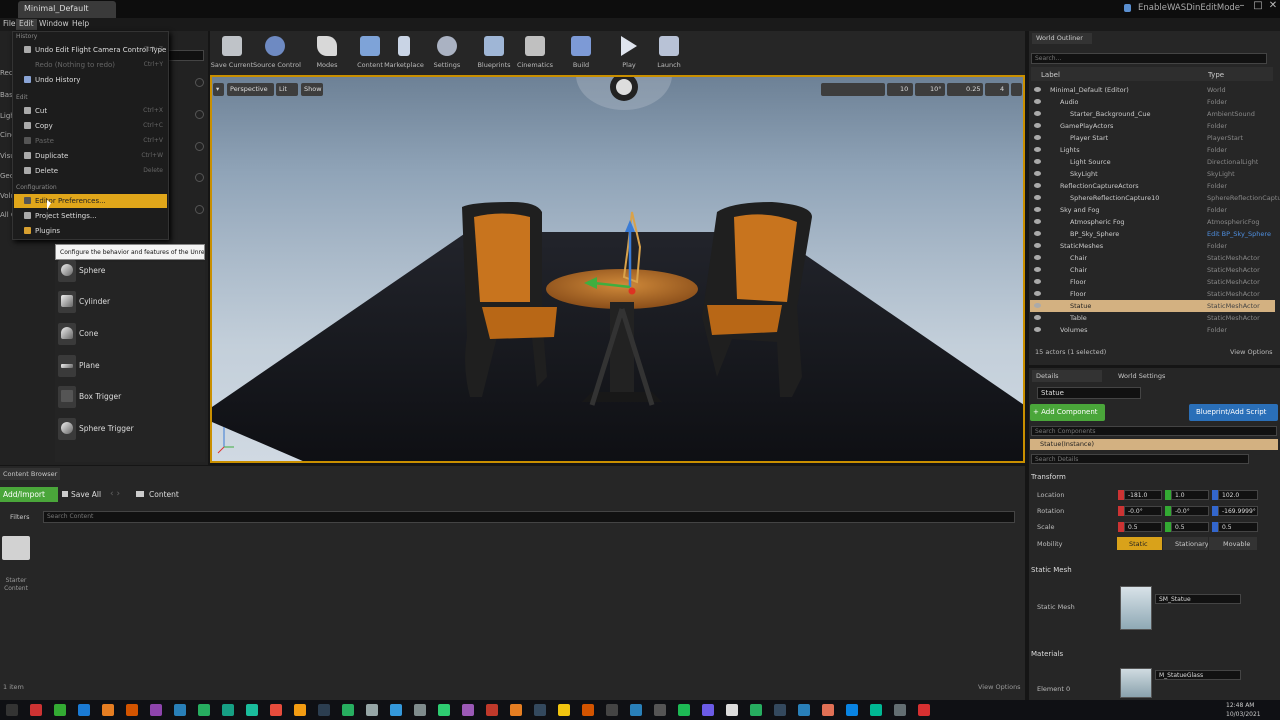 Image resolution: width=1280 pixels, height=720 pixels. I want to click on content-browser-tab: Content Browser, so click(30, 474).